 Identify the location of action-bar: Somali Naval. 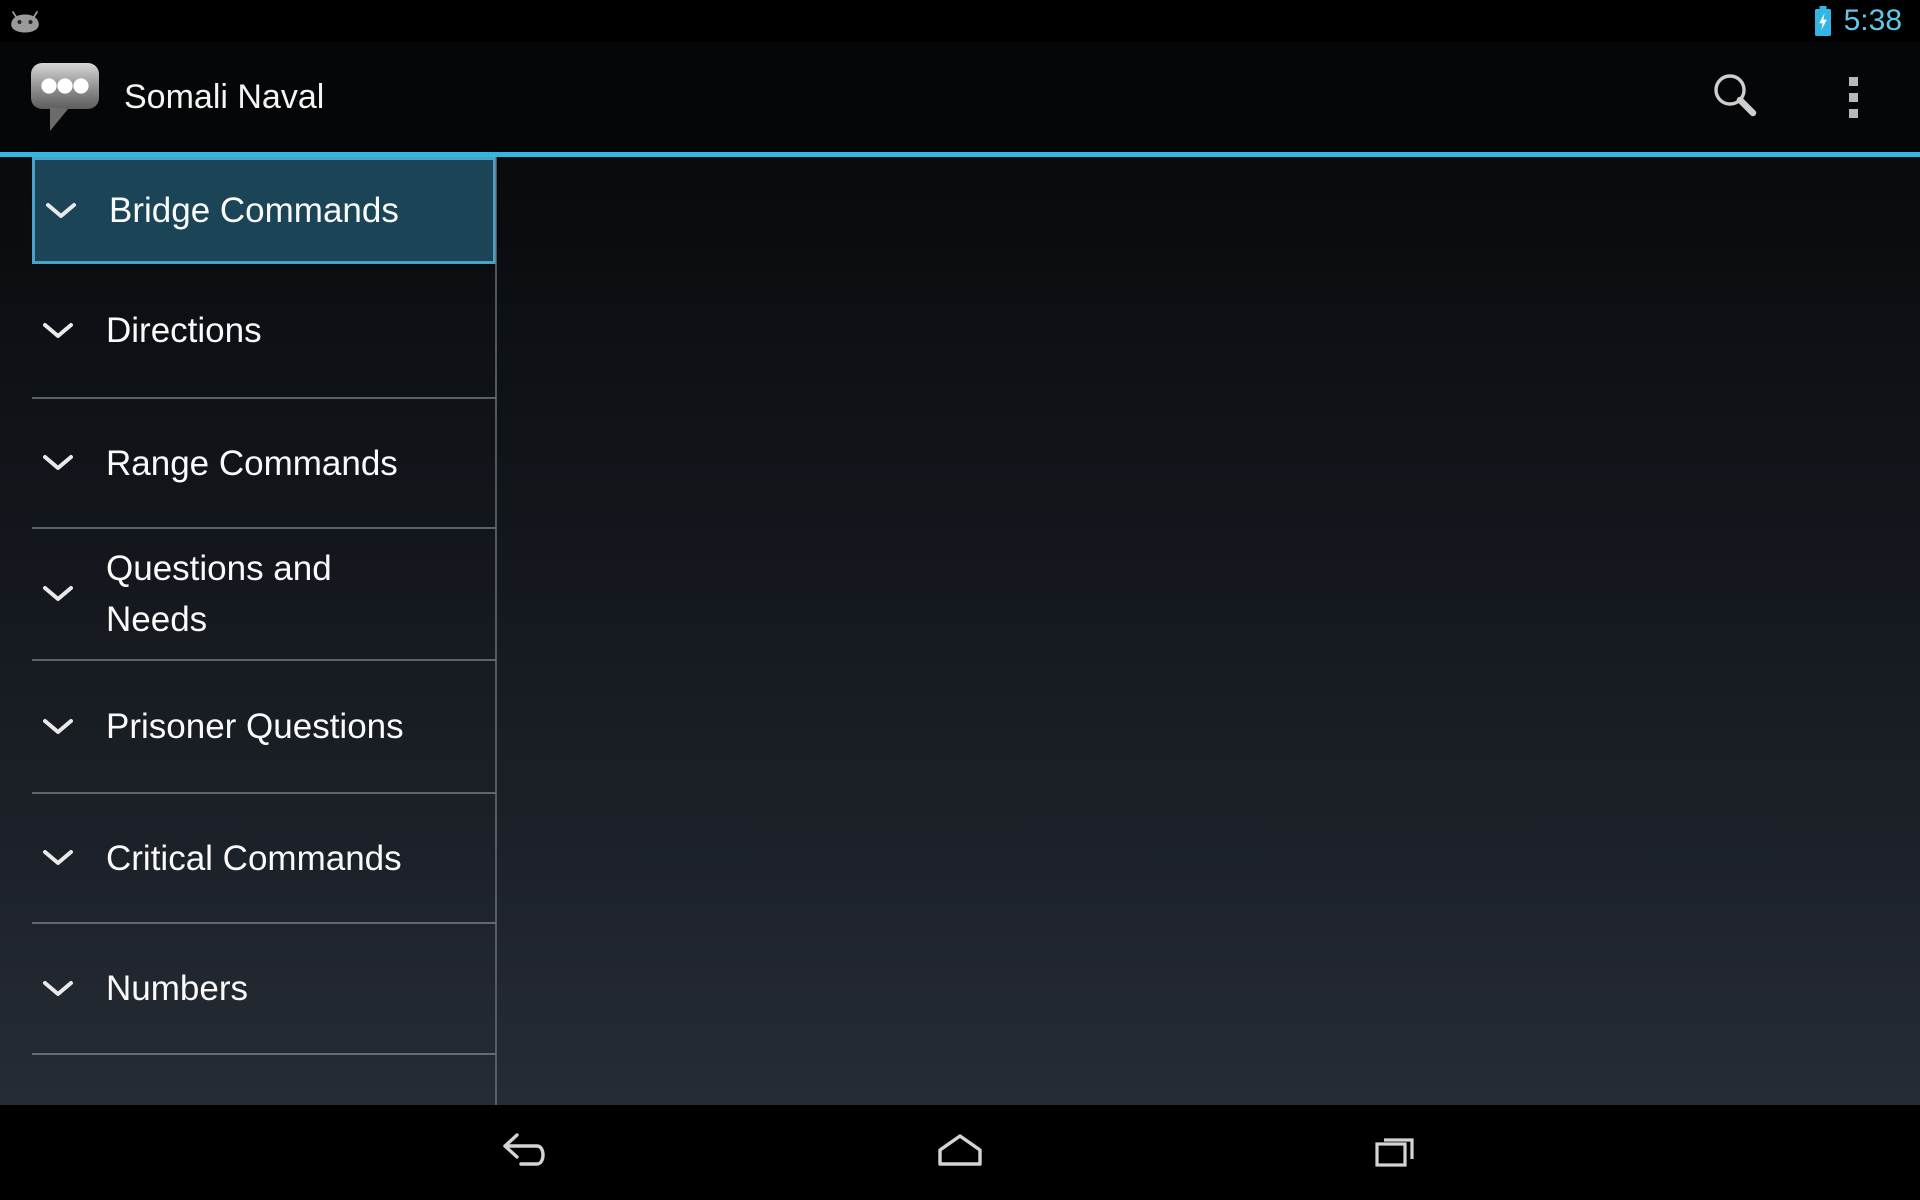
(960, 97).